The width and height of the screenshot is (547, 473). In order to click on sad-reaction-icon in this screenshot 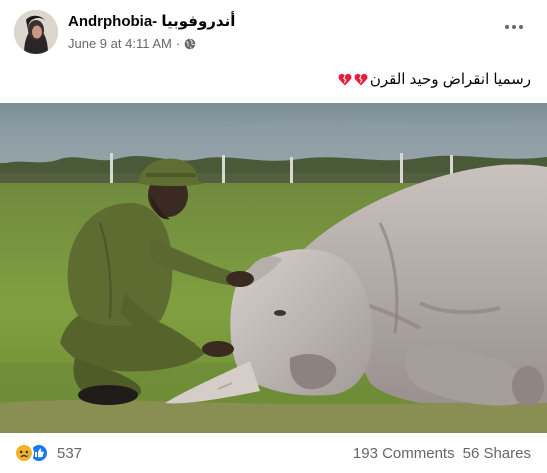, I will do `click(24, 453)`.